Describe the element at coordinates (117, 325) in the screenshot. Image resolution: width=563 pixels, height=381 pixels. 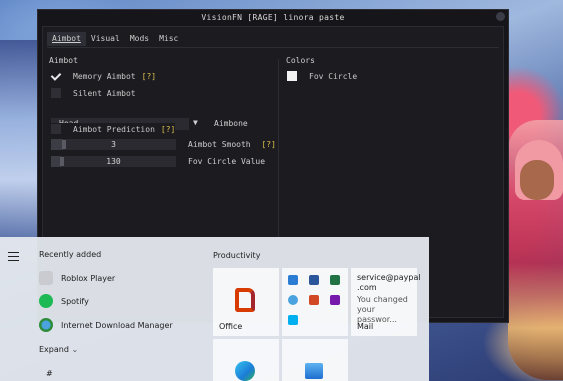
I see `app-label: Internet Download Manager` at that location.